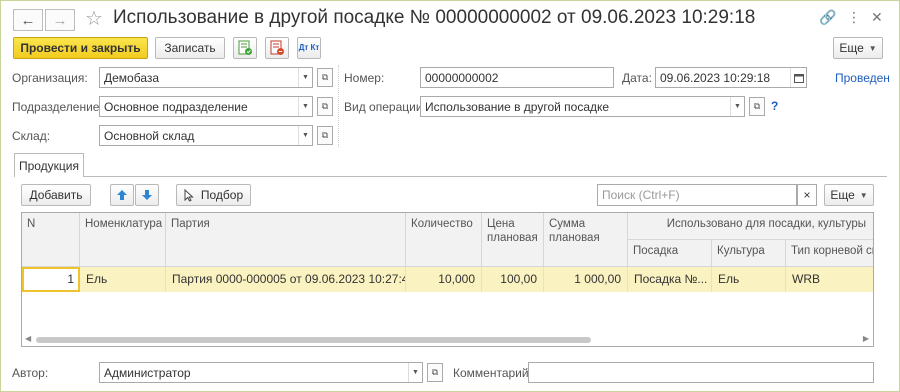 The image size is (900, 392). What do you see at coordinates (827, 17) in the screenshot?
I see `link-icon: 🔗` at bounding box center [827, 17].